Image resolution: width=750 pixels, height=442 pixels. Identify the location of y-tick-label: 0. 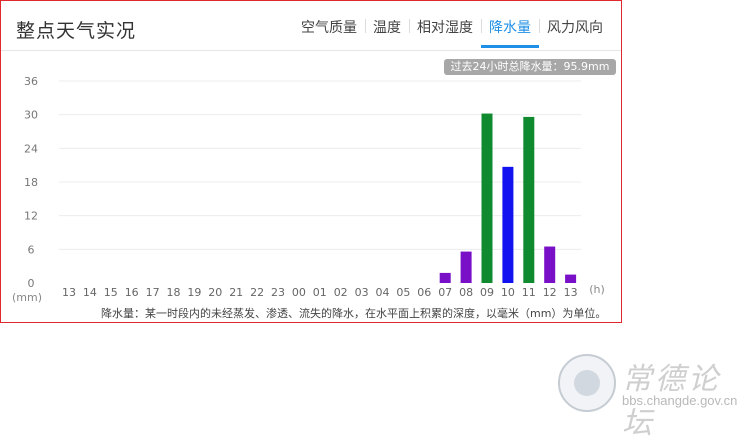
(31, 283).